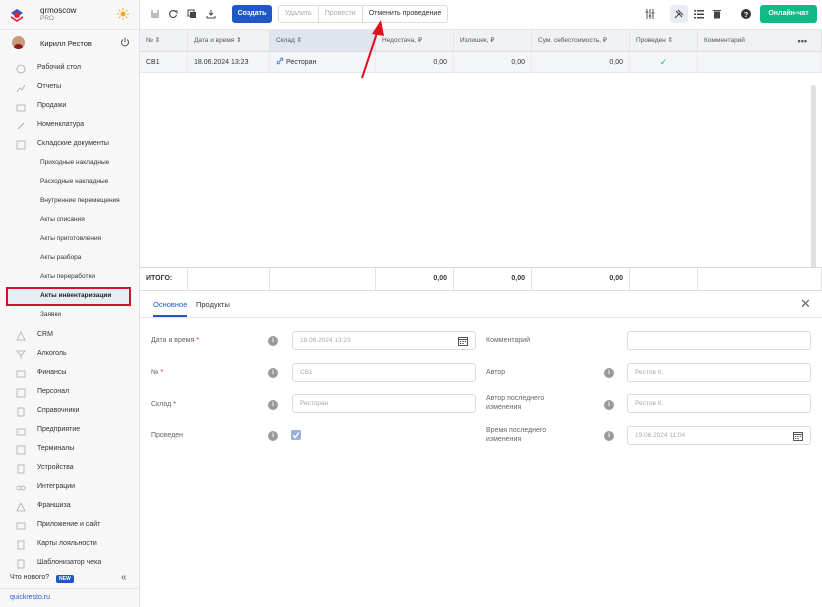 The image size is (822, 607). Describe the element at coordinates (69, 125) in the screenshot. I see `sidebar-item-nomenclature: Номенклатура` at that location.